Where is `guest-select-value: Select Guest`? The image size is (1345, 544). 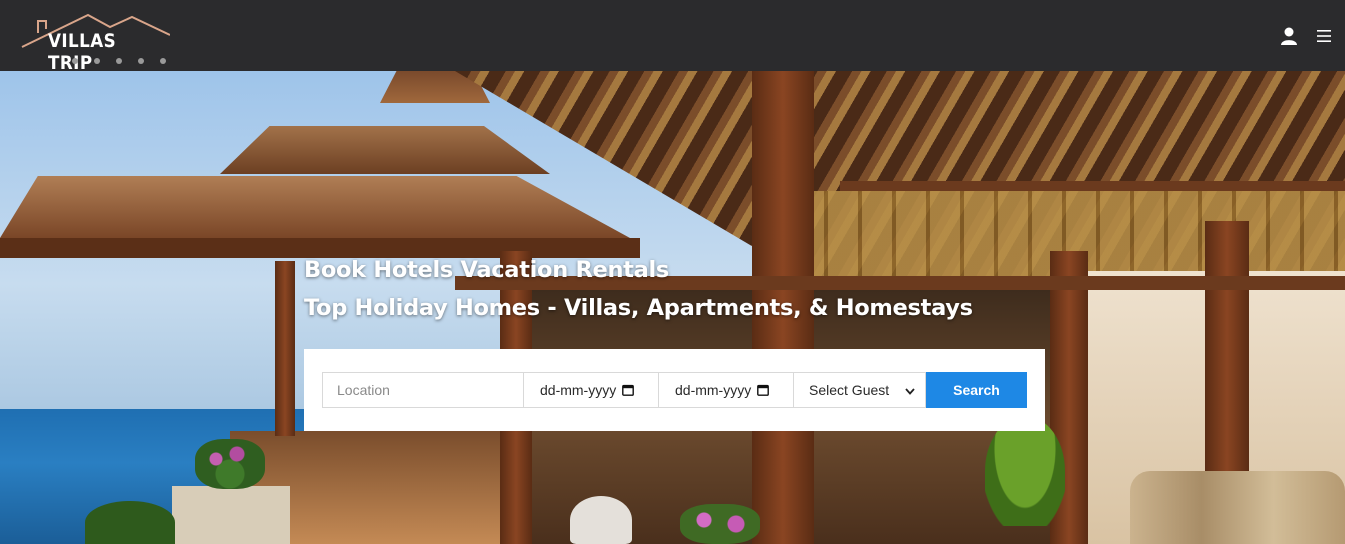 guest-select-value: Select Guest is located at coordinates (849, 390).